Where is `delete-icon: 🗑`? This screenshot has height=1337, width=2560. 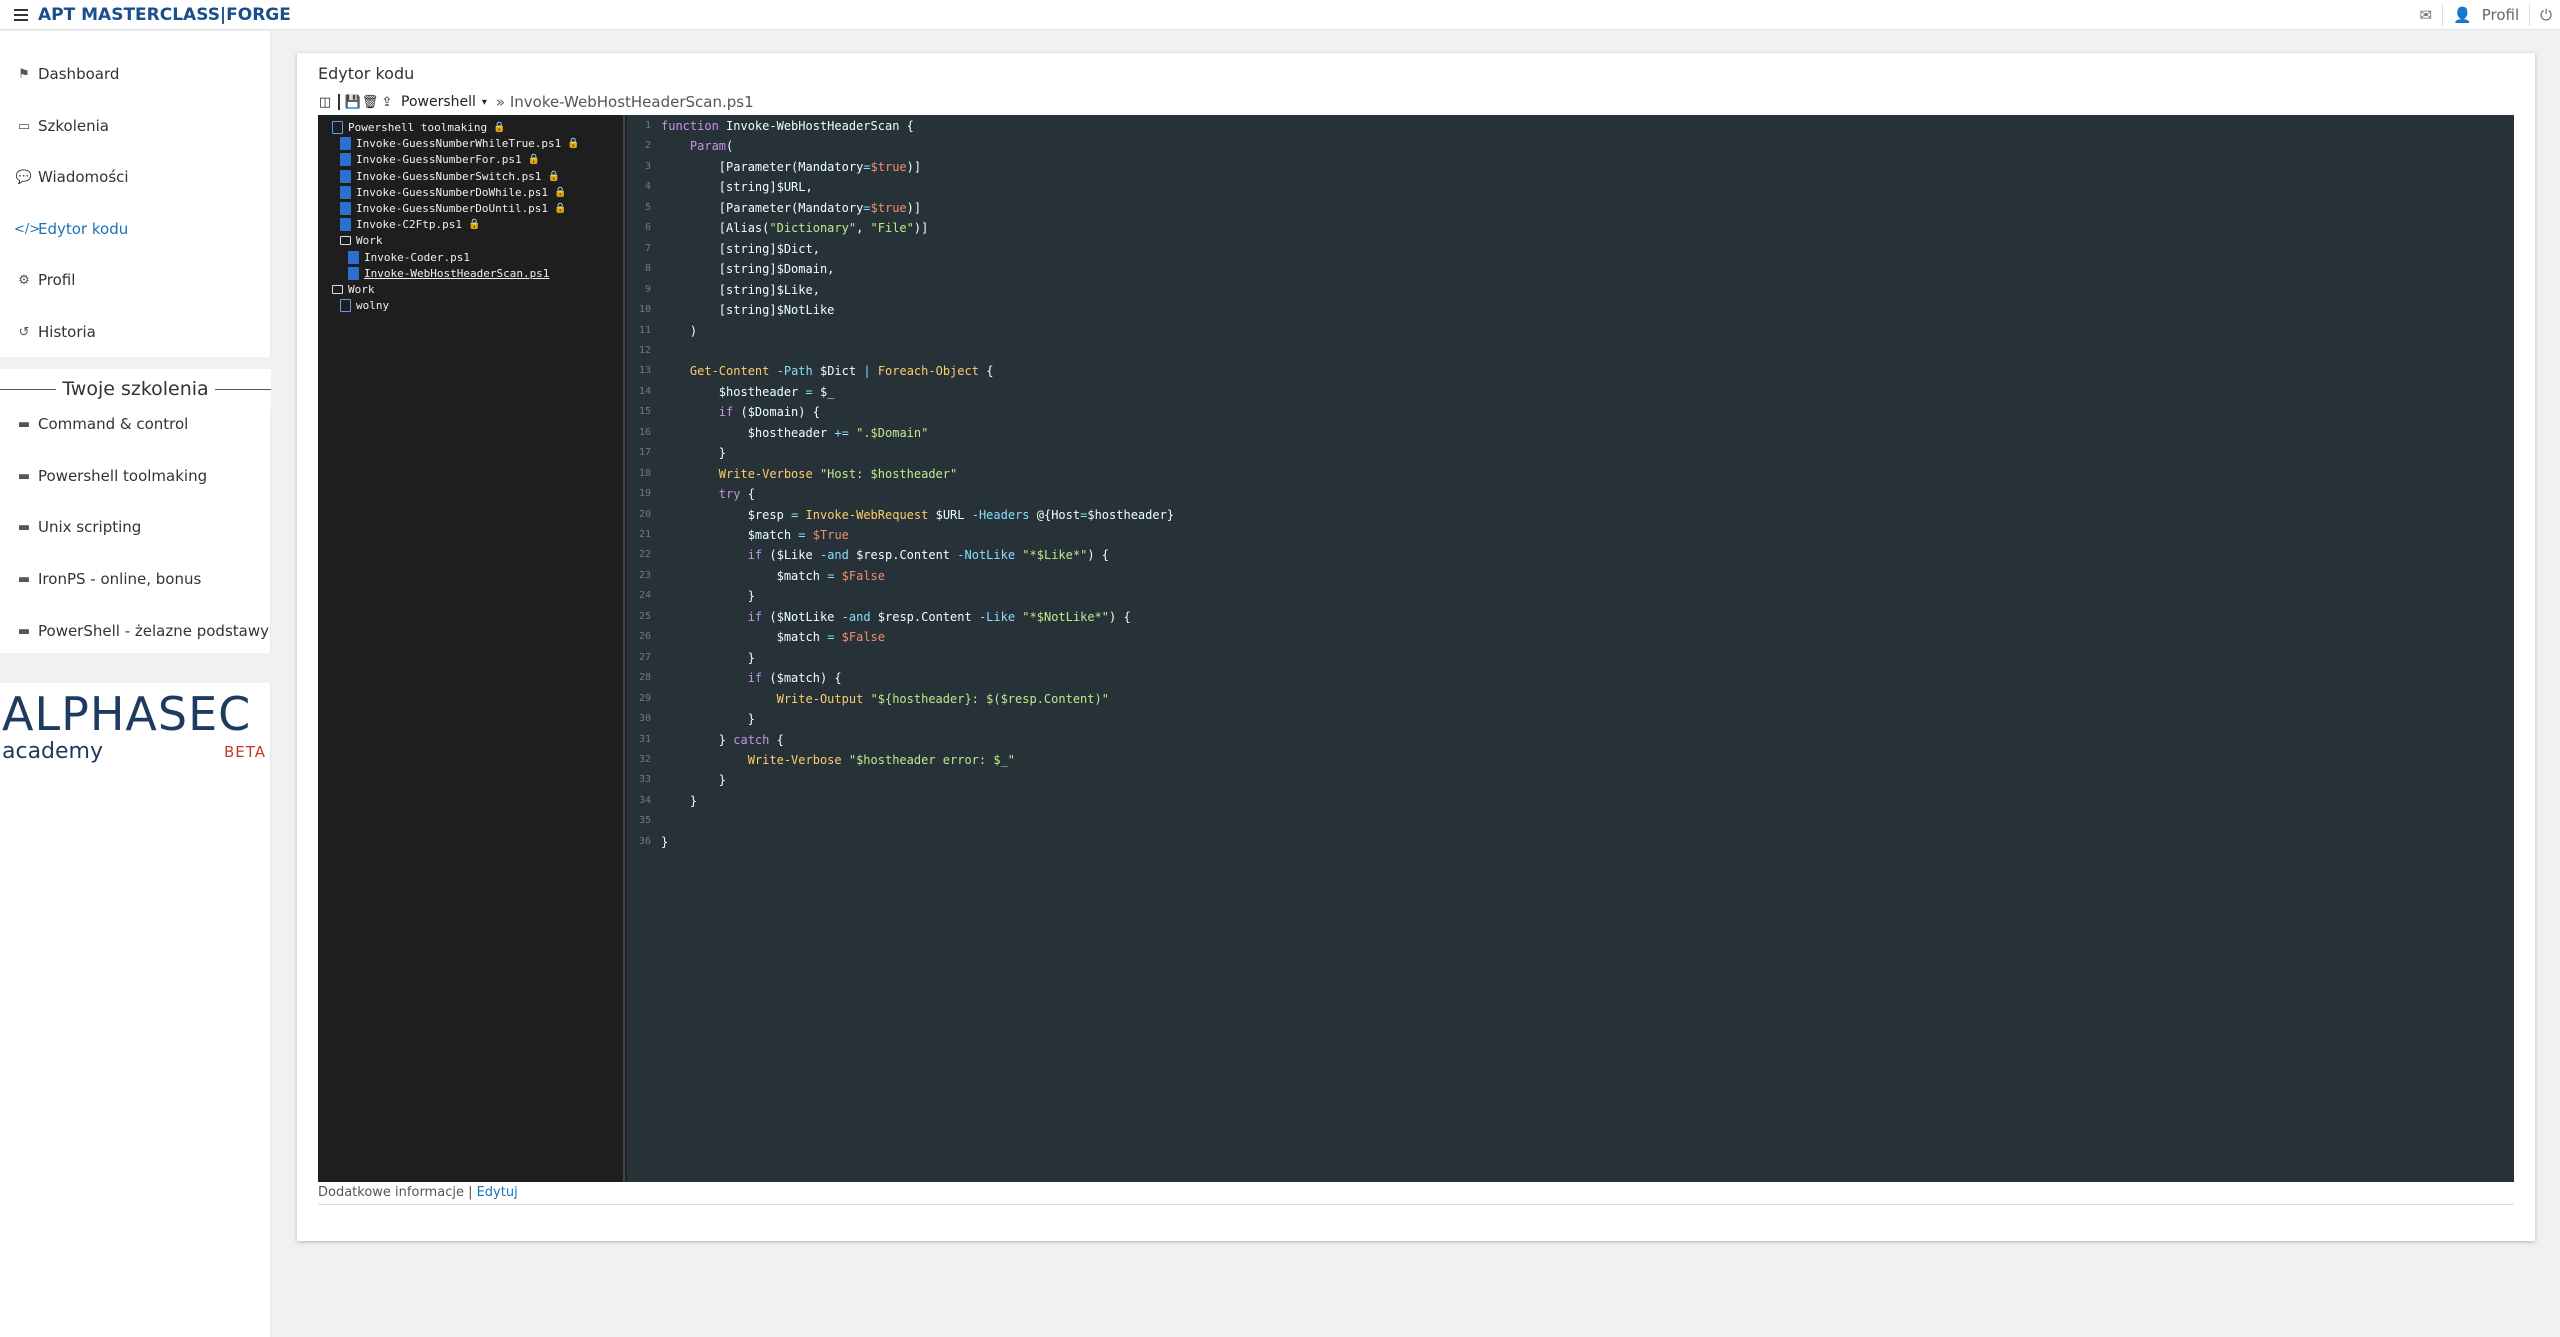 delete-icon: 🗑 is located at coordinates (370, 102).